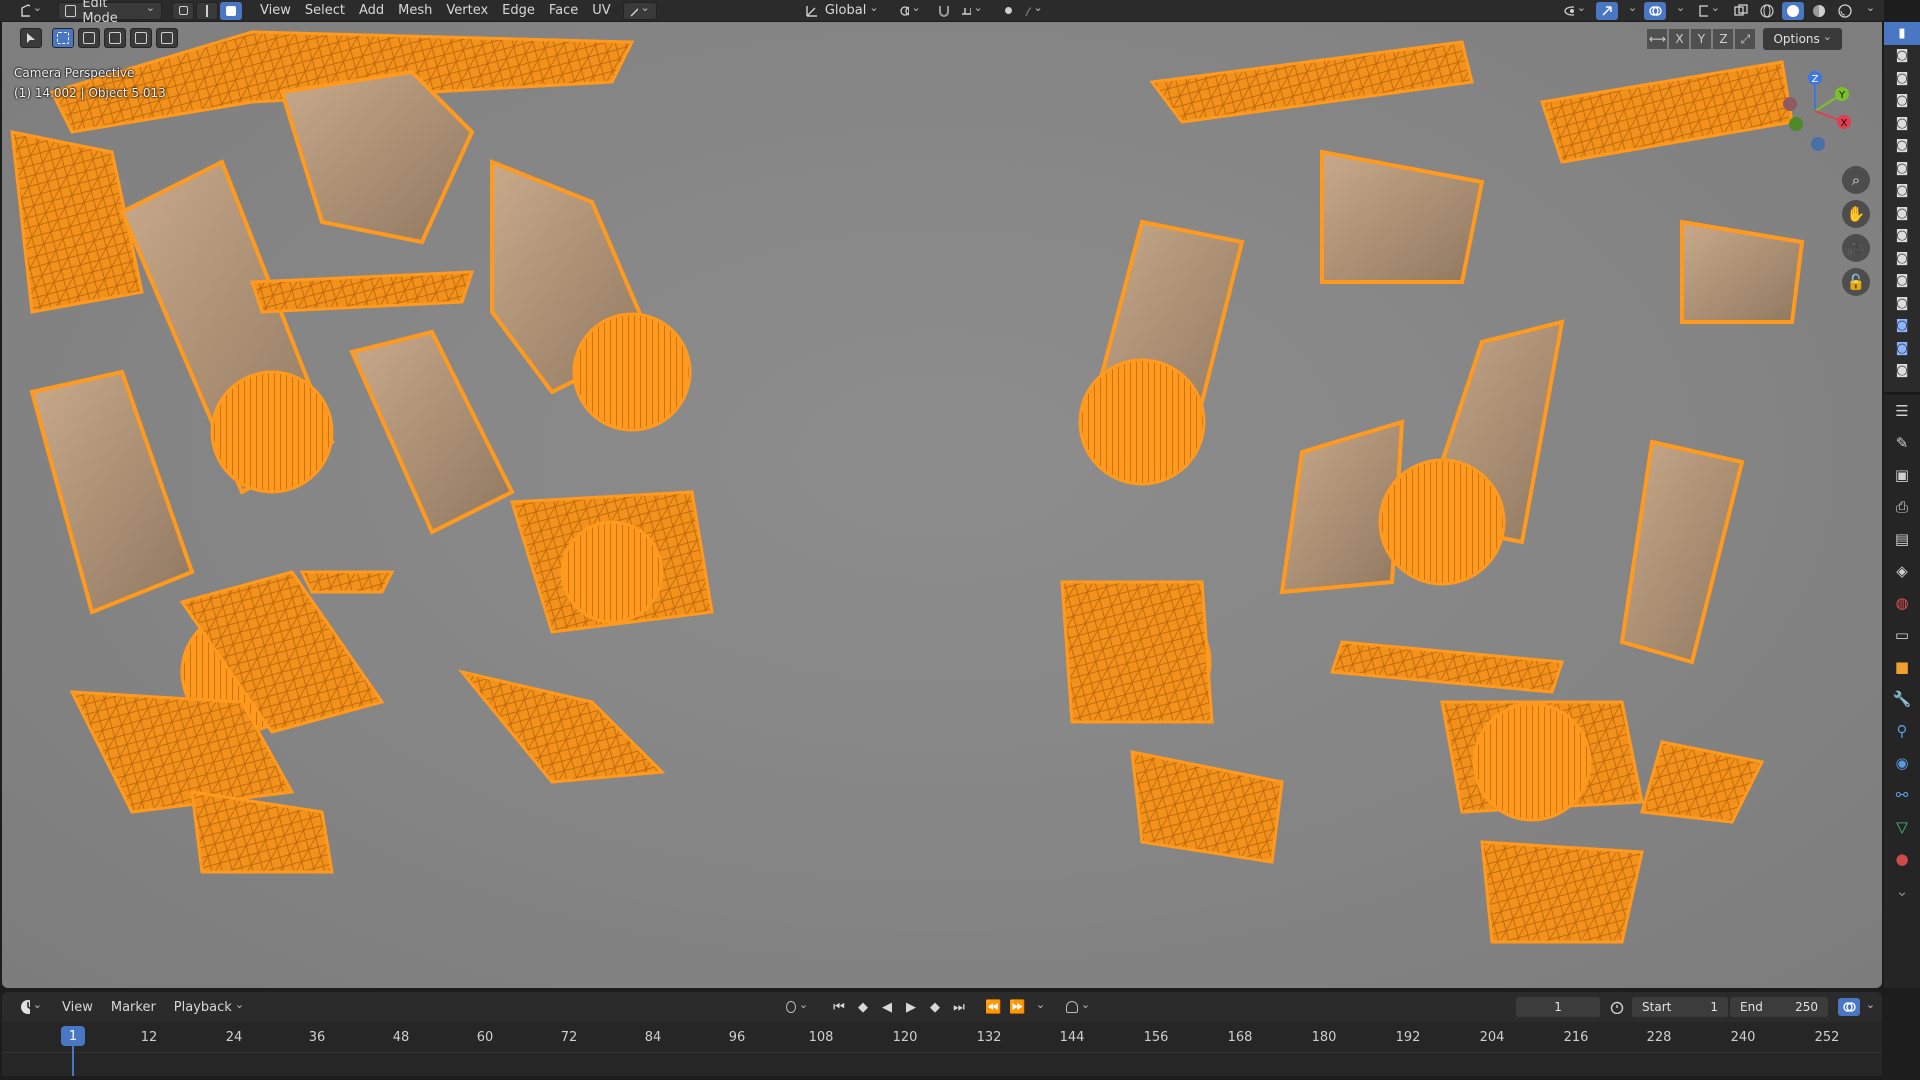  What do you see at coordinates (1902, 475) in the screenshot?
I see `render-tab-icon: ▣` at bounding box center [1902, 475].